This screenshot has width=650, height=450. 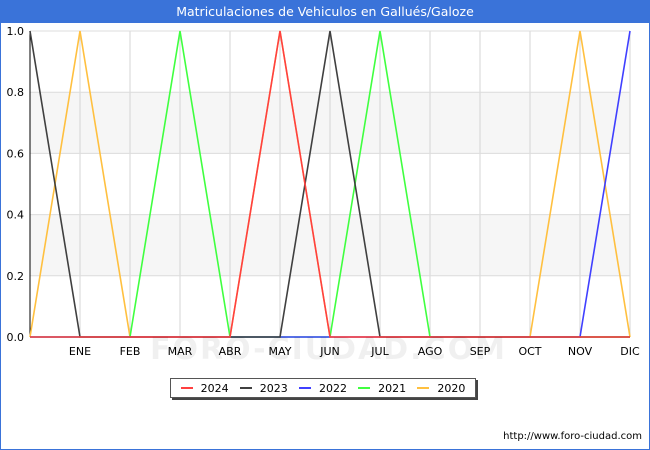 What do you see at coordinates (16, 337) in the screenshot?
I see `y-tick-label: 0.0` at bounding box center [16, 337].